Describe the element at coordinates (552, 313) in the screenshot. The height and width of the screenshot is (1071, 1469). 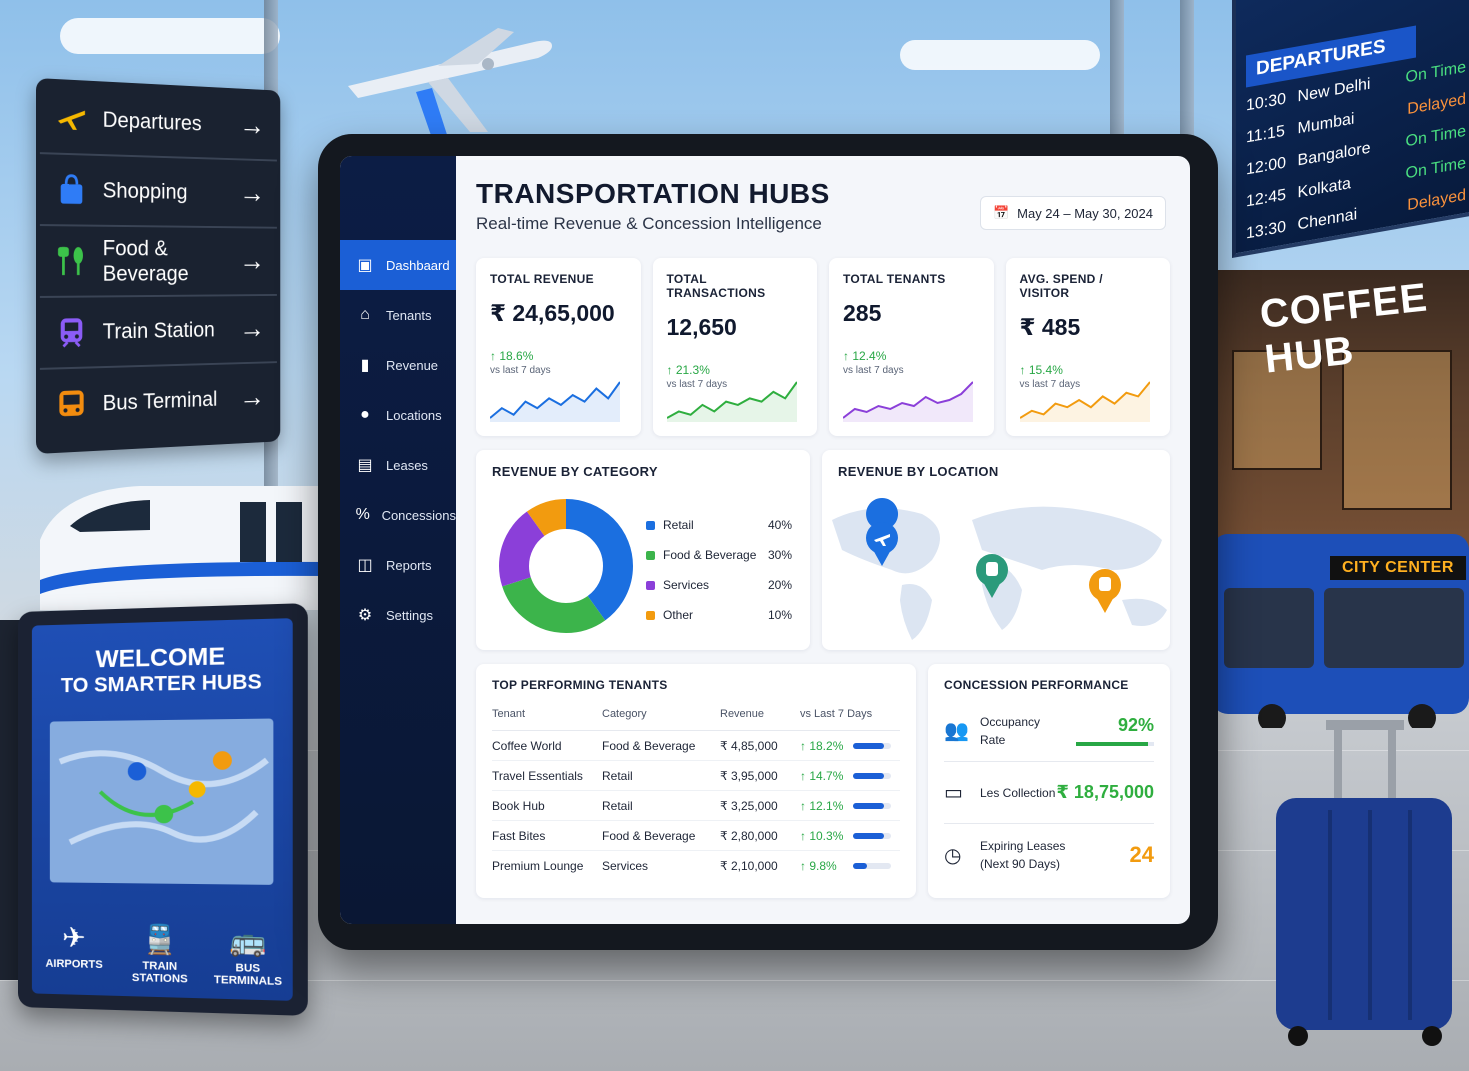
I see `kpi-value: ₹ 24,65,000` at that location.